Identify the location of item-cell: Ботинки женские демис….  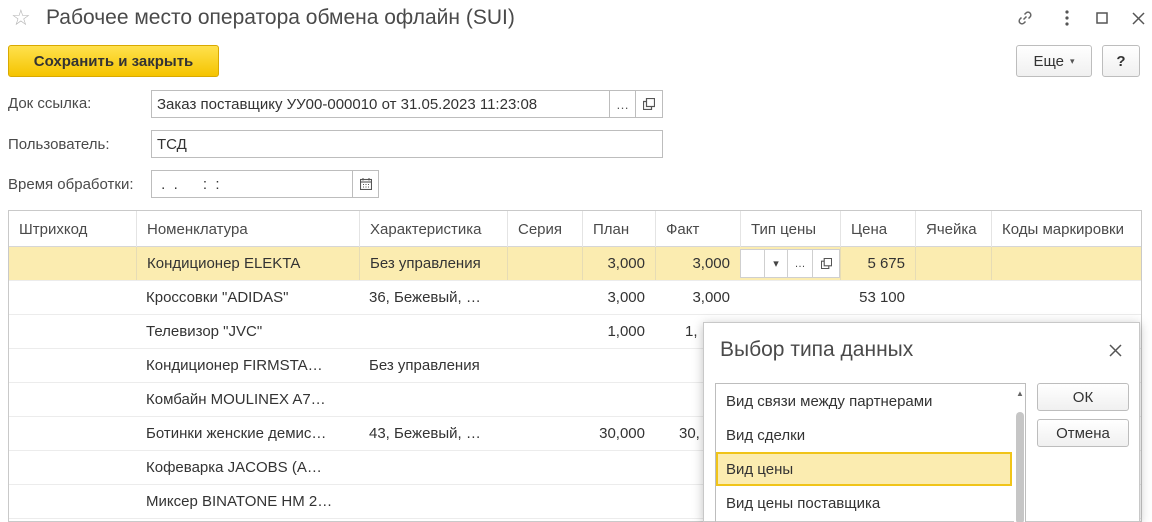
(247, 433).